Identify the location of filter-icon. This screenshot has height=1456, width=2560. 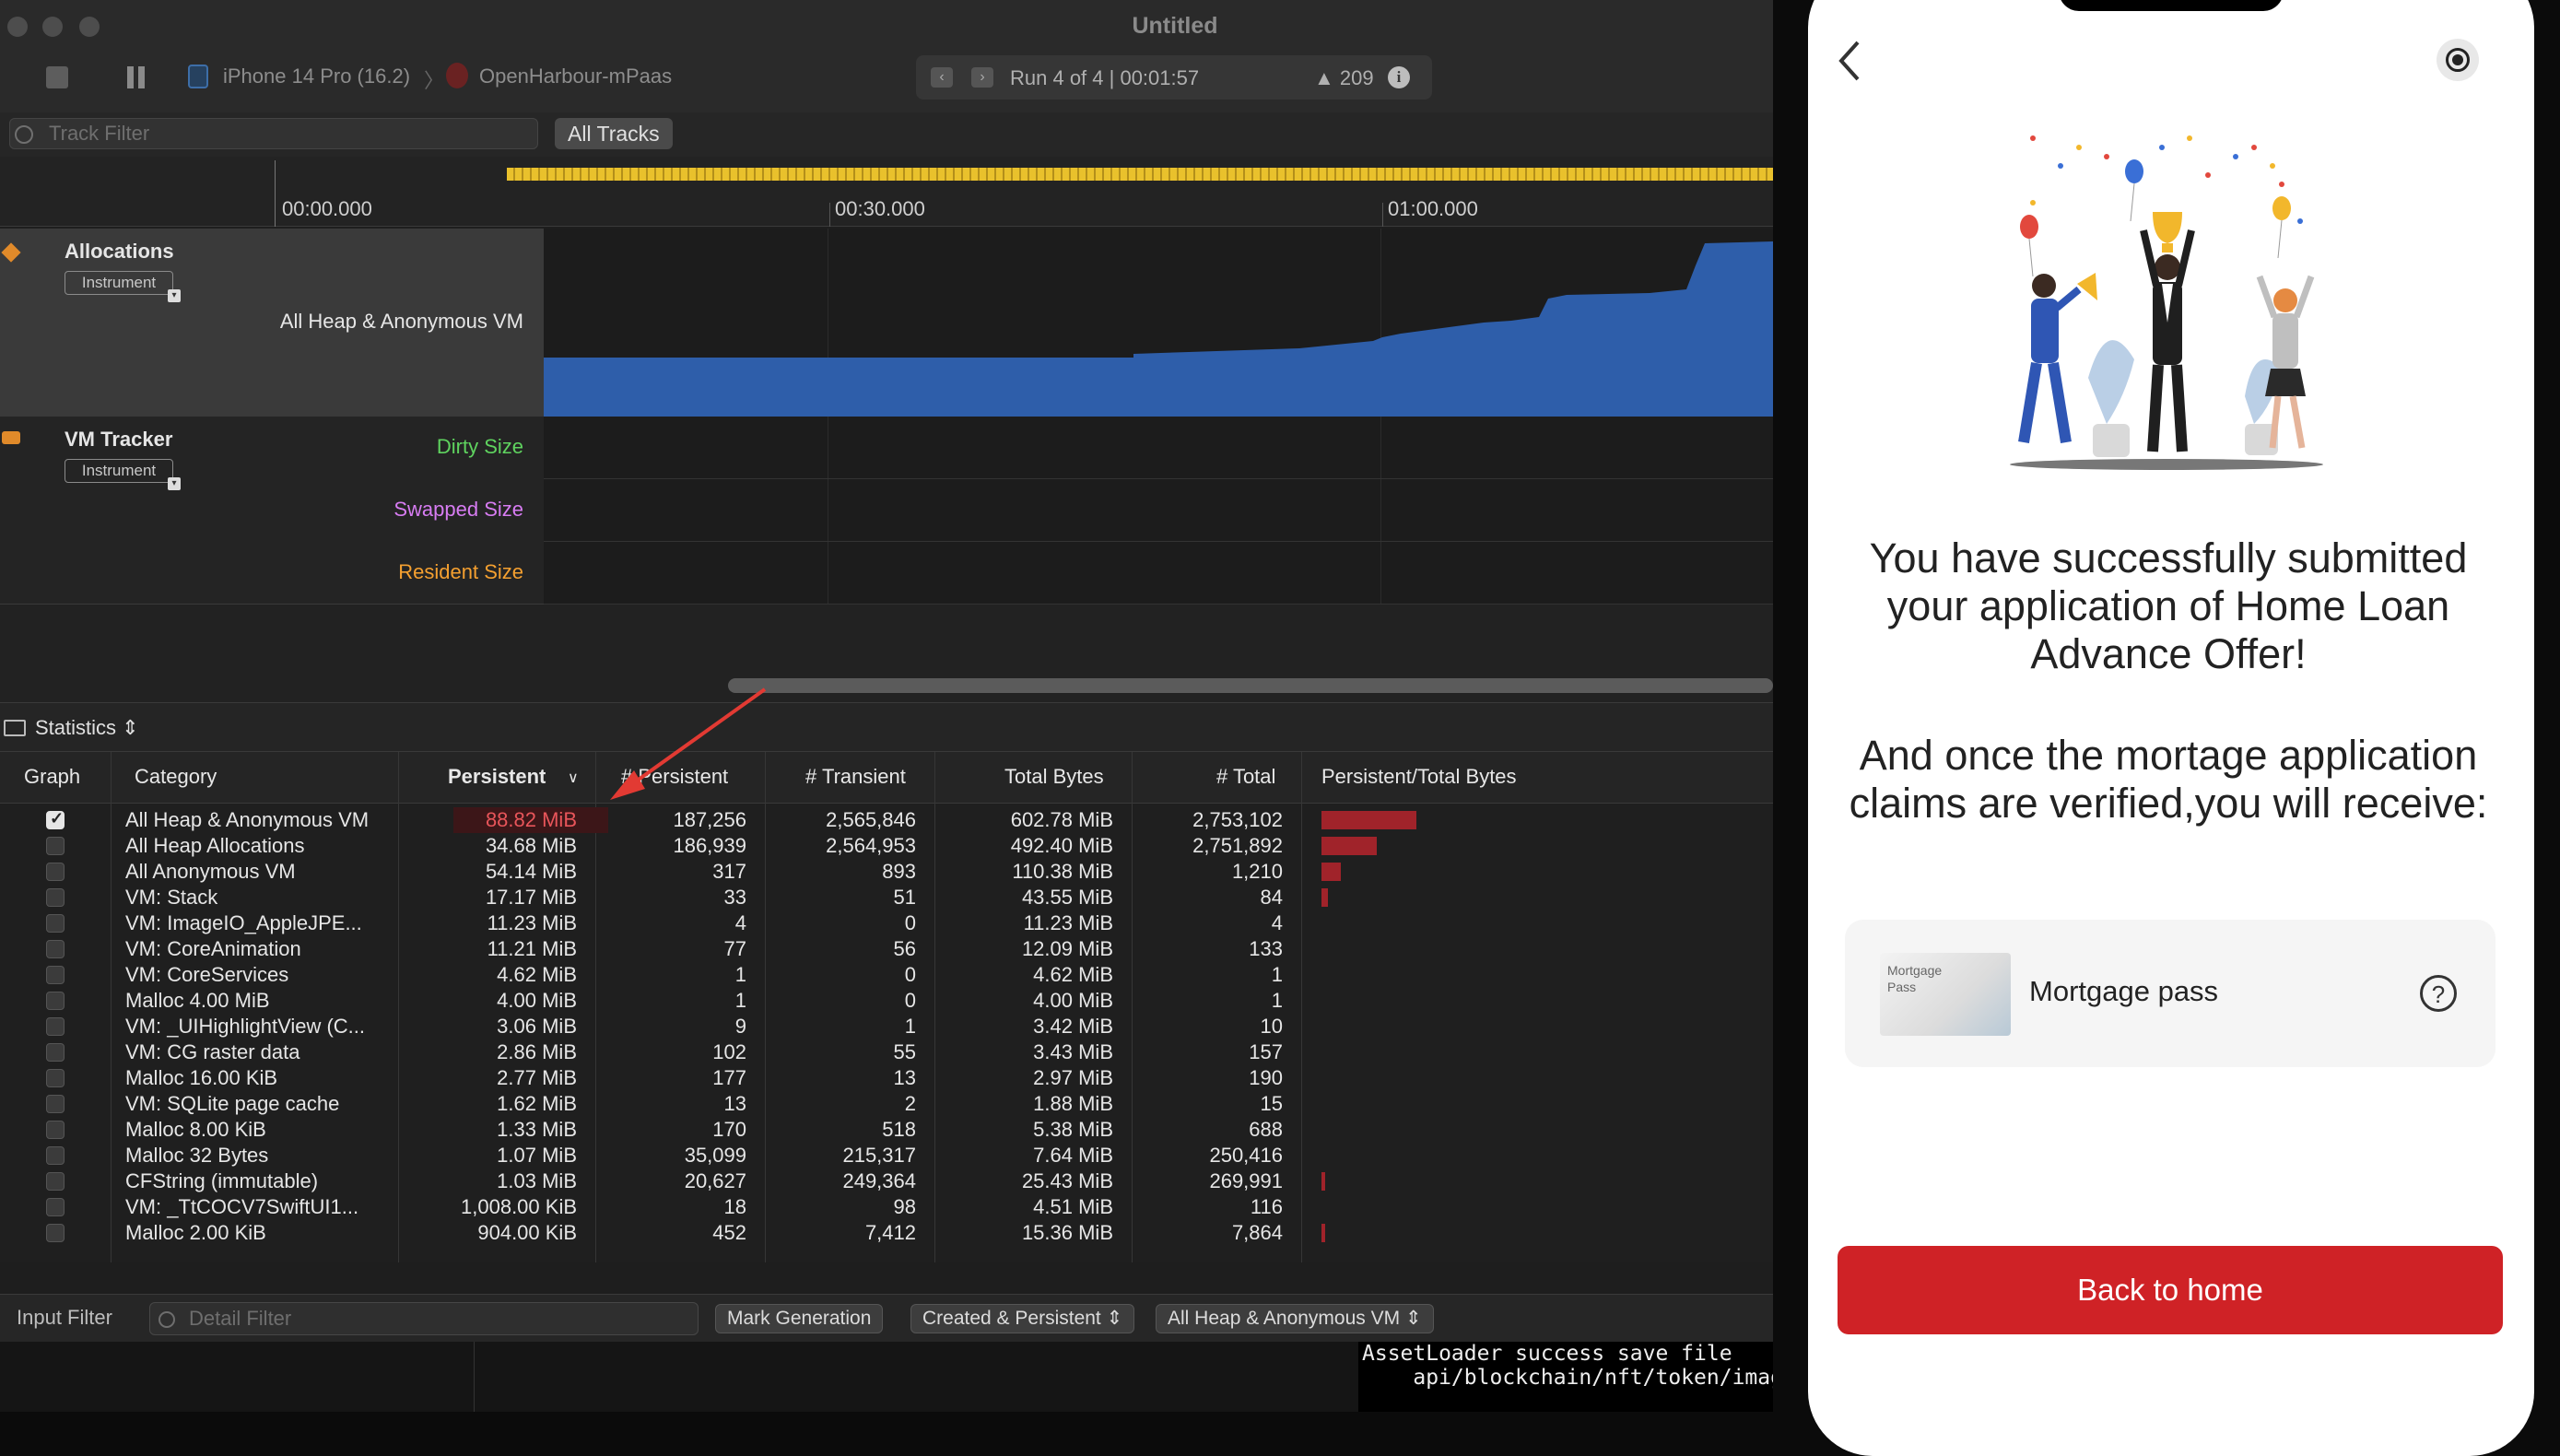
(167, 1319).